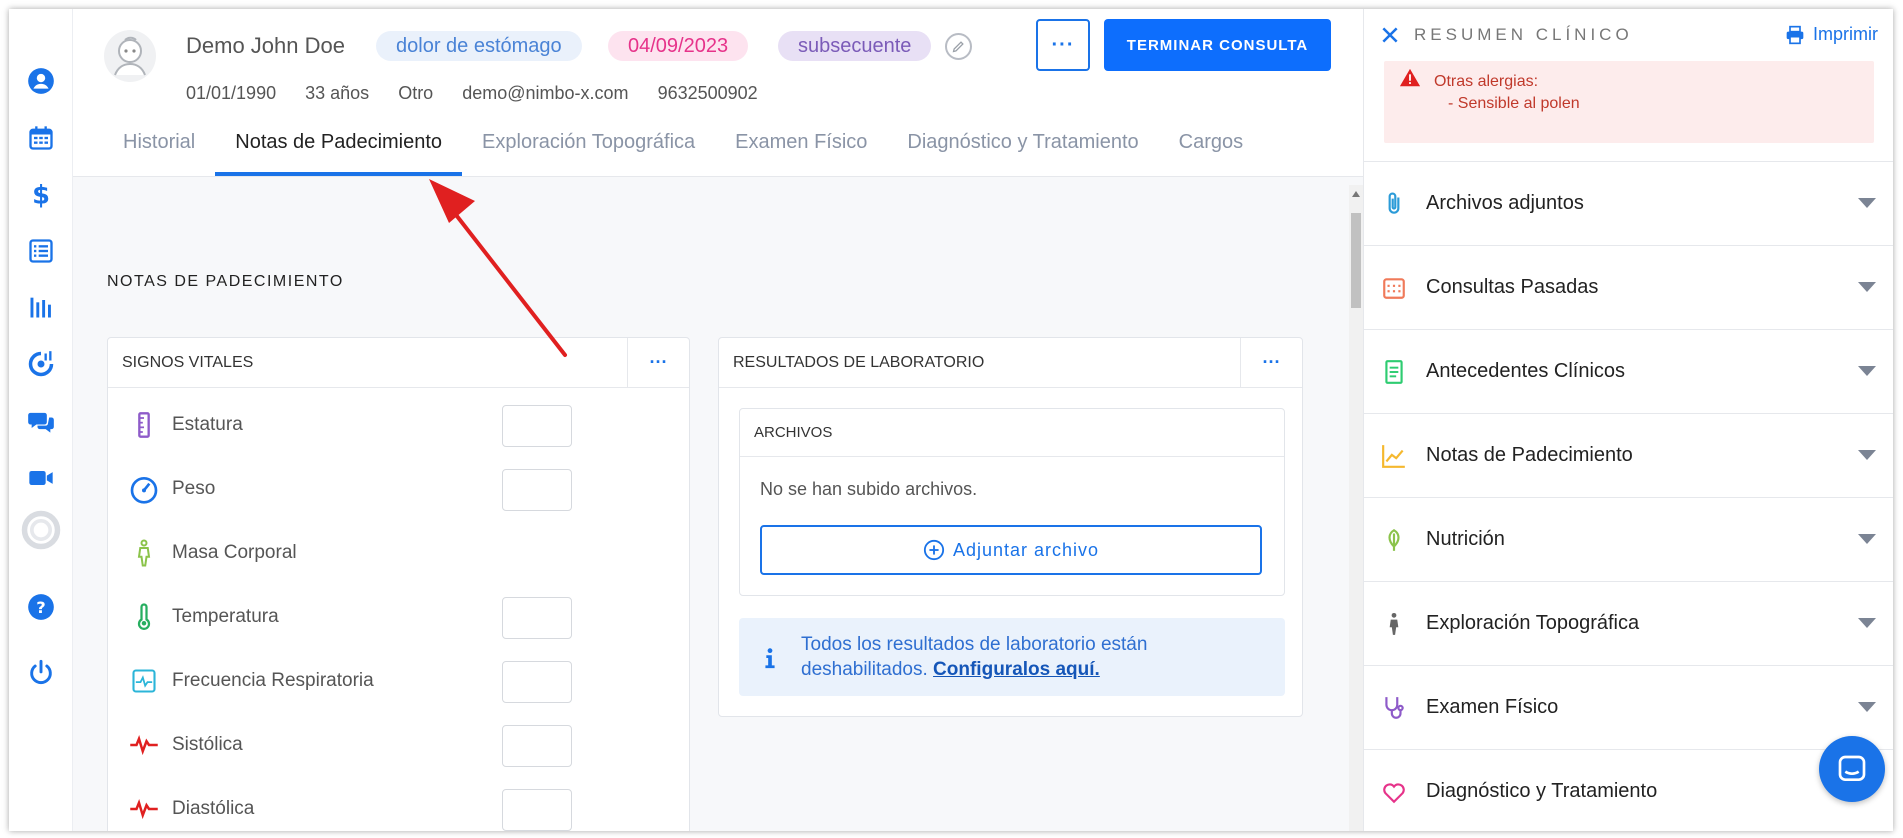 The image size is (1903, 838). Describe the element at coordinates (869, 489) in the screenshot. I see `no-files-text: No se han subido archivos.` at that location.